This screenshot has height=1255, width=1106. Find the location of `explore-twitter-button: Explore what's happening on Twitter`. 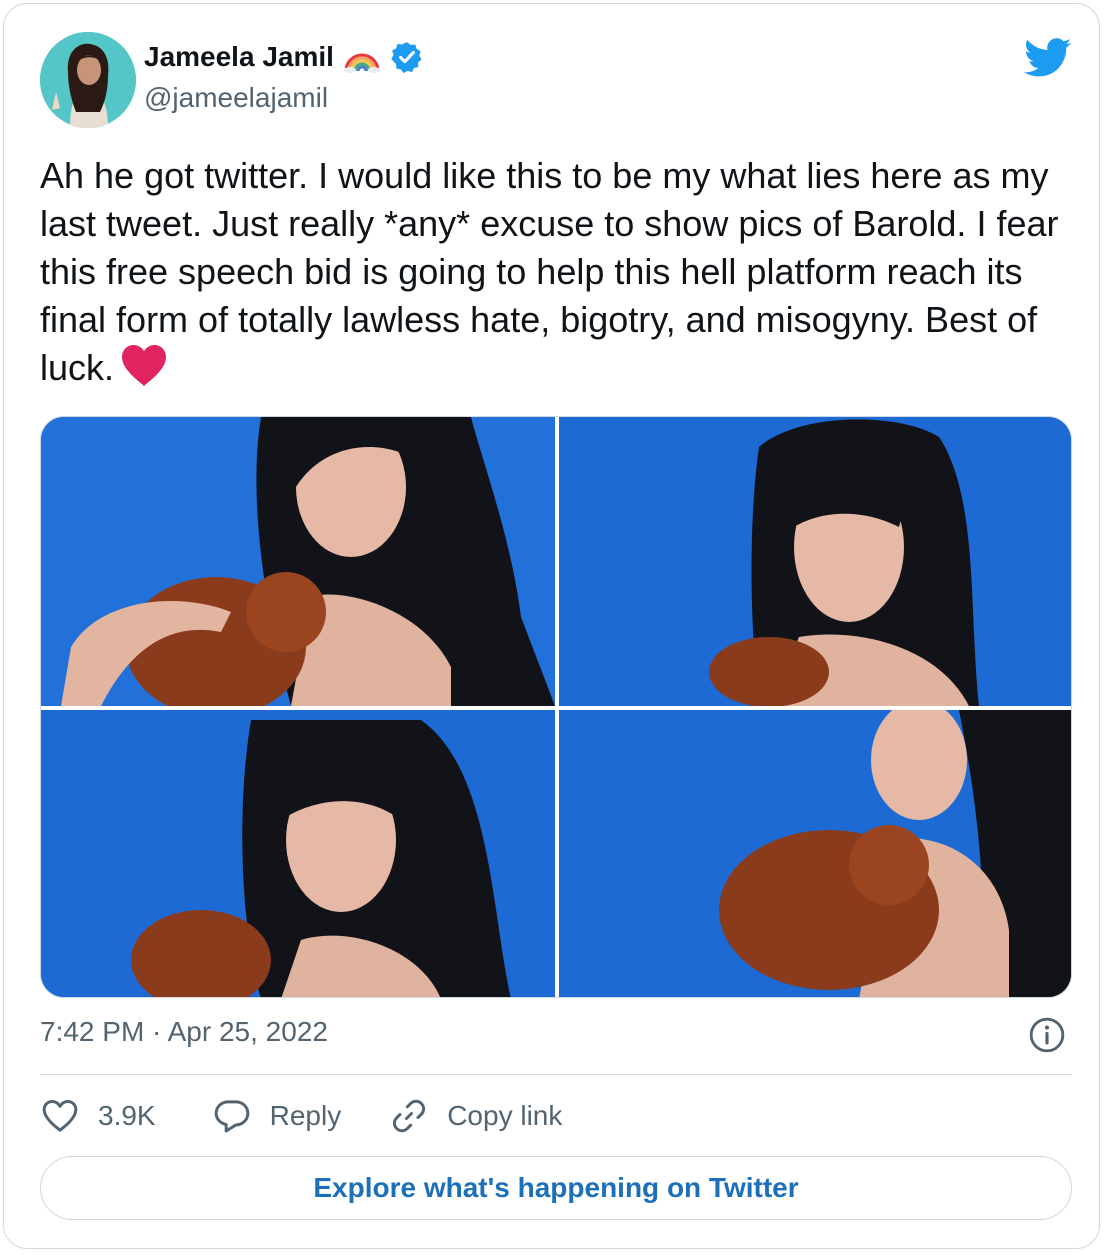

explore-twitter-button: Explore what's happening on Twitter is located at coordinates (556, 1188).